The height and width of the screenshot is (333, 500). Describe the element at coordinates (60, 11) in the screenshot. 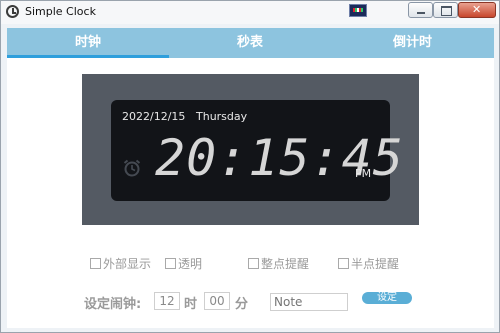

I see `window-title: Simple Clock` at that location.